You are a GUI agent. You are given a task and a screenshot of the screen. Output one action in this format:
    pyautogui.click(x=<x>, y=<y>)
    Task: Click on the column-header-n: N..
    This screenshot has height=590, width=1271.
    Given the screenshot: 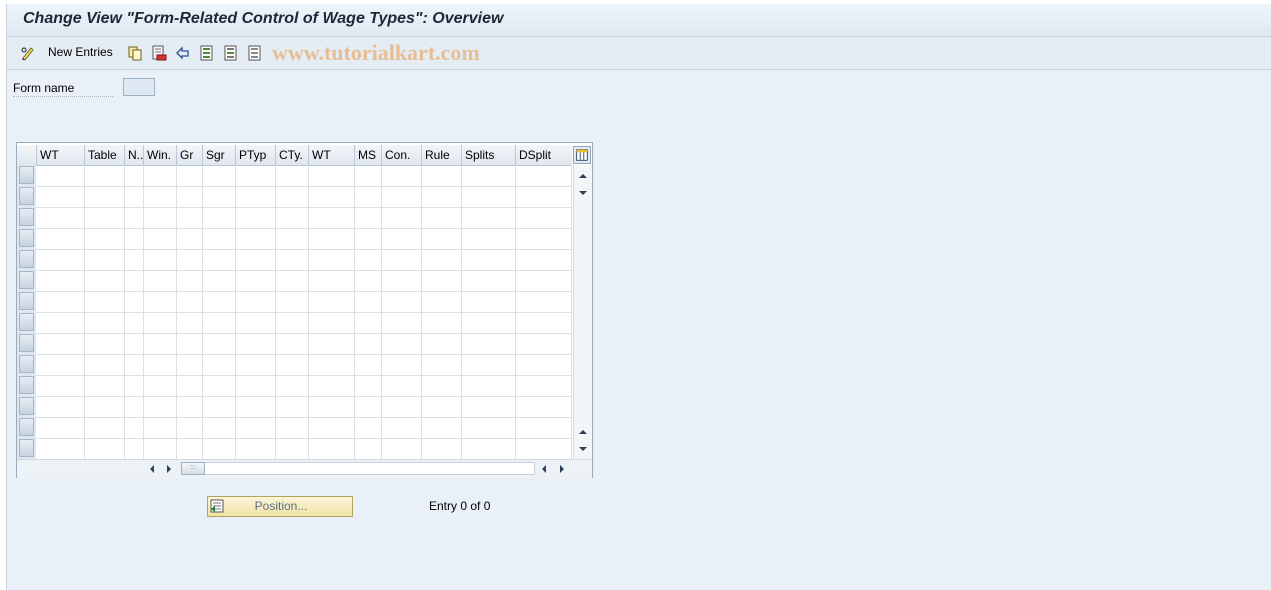 What is the action you would take?
    pyautogui.click(x=133, y=155)
    